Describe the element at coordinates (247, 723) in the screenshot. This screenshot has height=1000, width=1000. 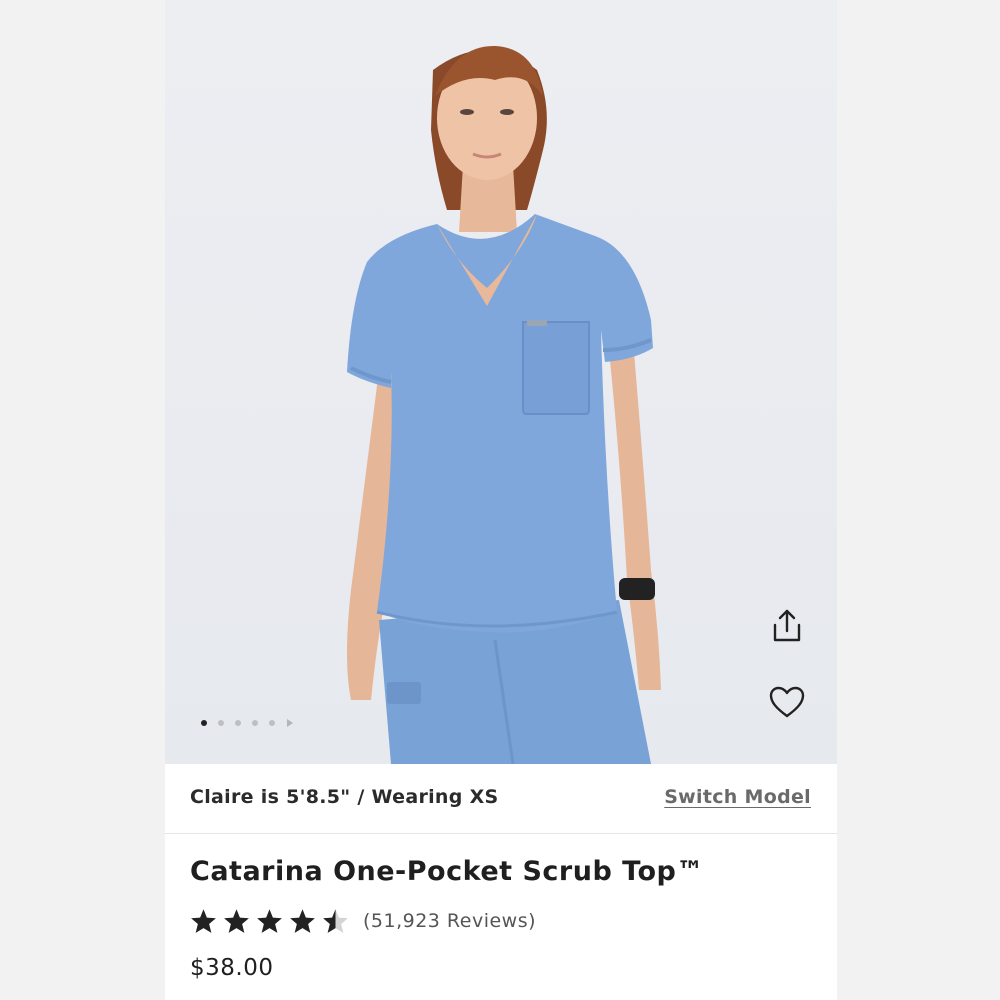
I see `gallery-pagination` at that location.